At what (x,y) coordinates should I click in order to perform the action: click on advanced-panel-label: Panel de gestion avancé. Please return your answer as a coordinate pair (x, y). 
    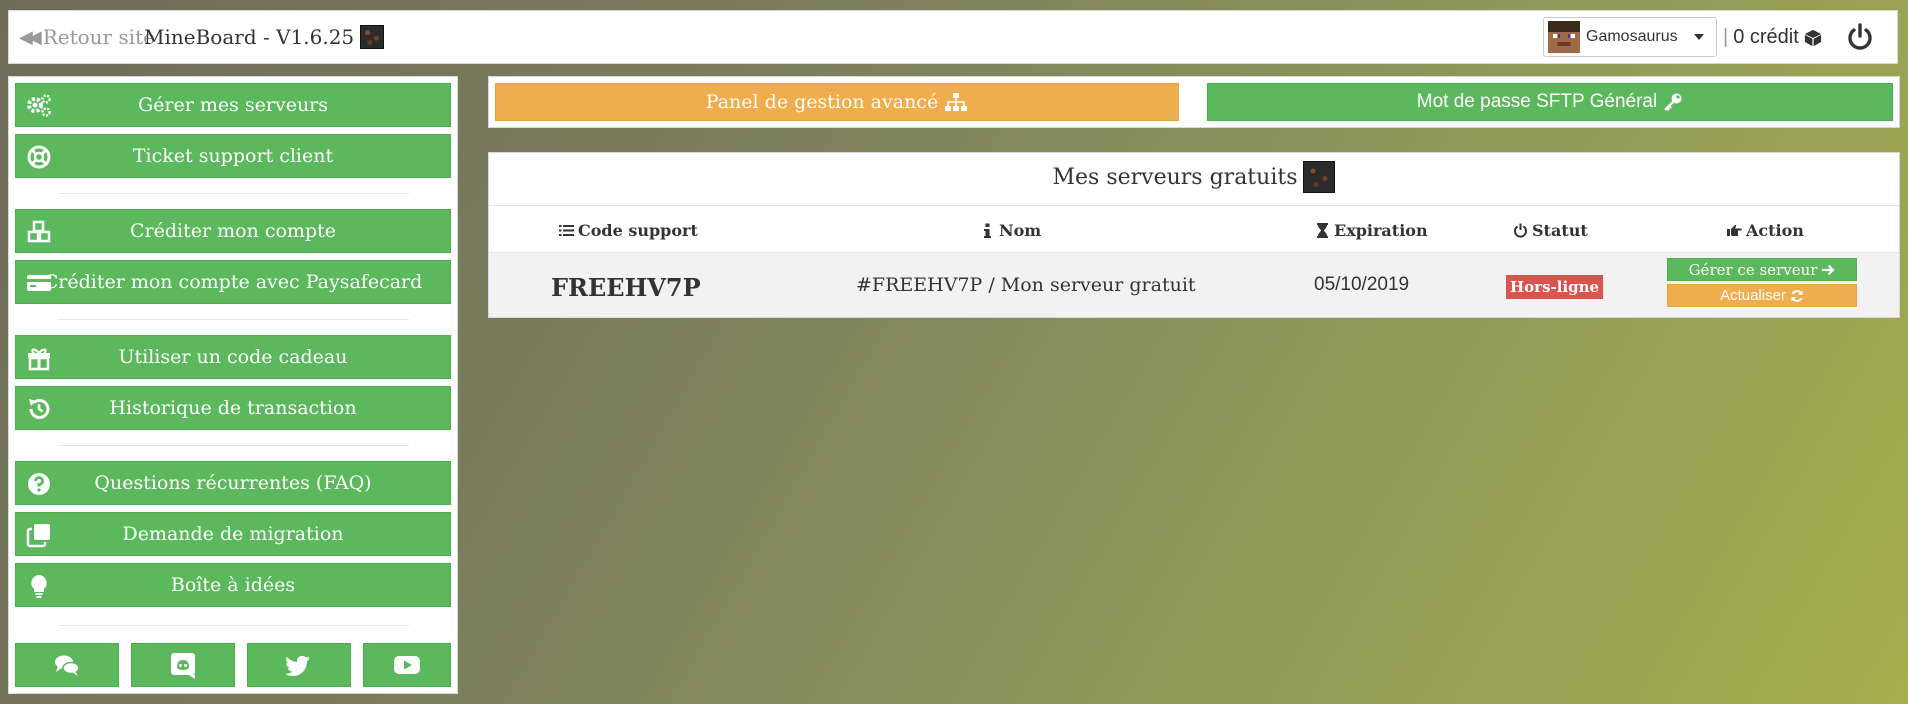
    Looking at the image, I should click on (822, 102).